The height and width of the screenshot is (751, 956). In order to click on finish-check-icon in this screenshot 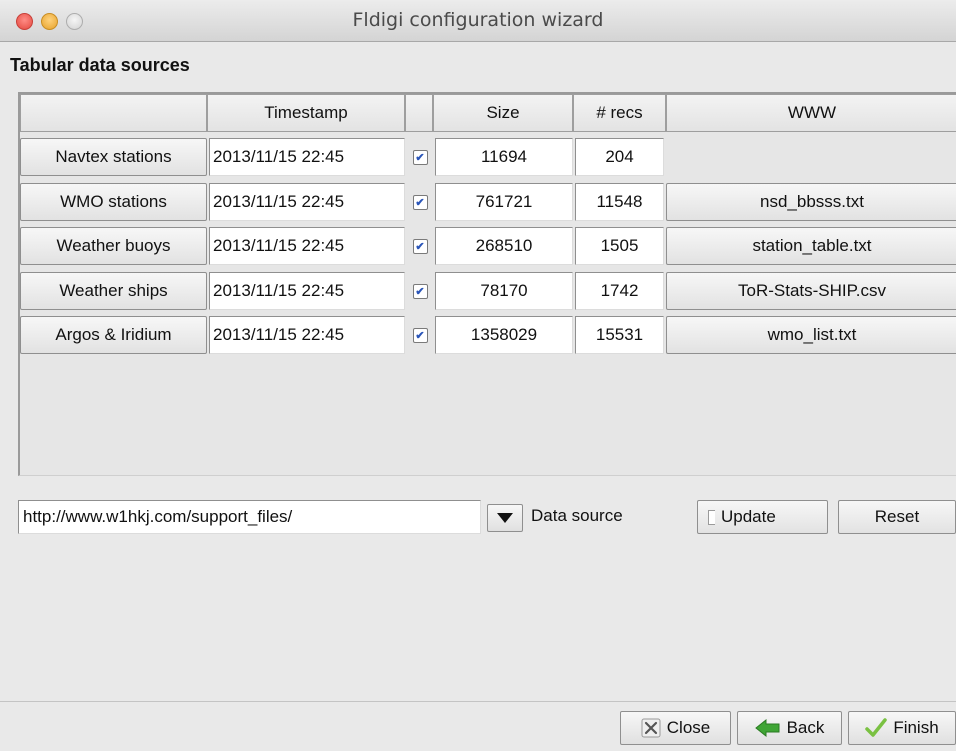, I will do `click(876, 727)`.